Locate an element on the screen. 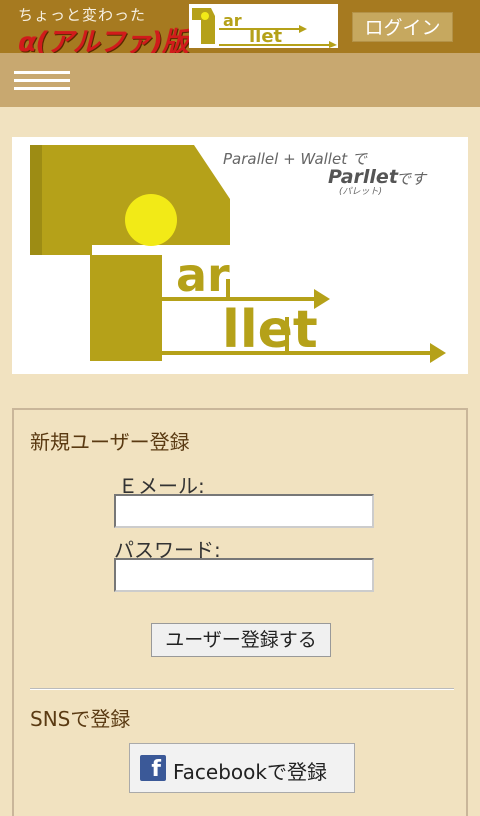 The image size is (480, 816). facebook-register-label: Facebookで登録 is located at coordinates (250, 772).